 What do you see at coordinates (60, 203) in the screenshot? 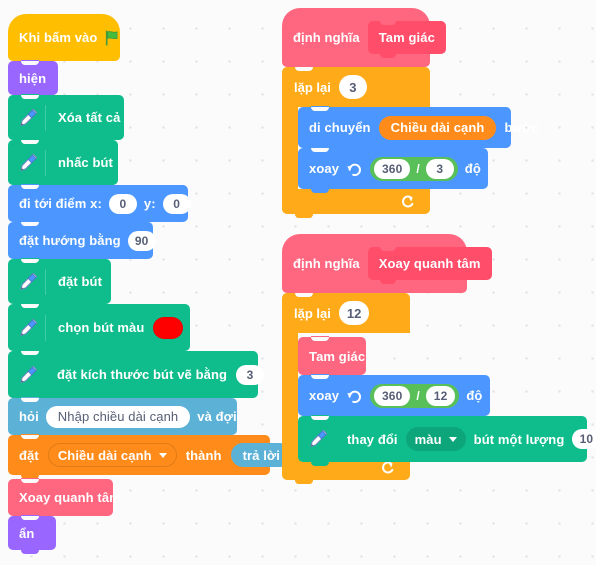
I see `go-to-xy-label-x: đi tới điểm x:` at bounding box center [60, 203].